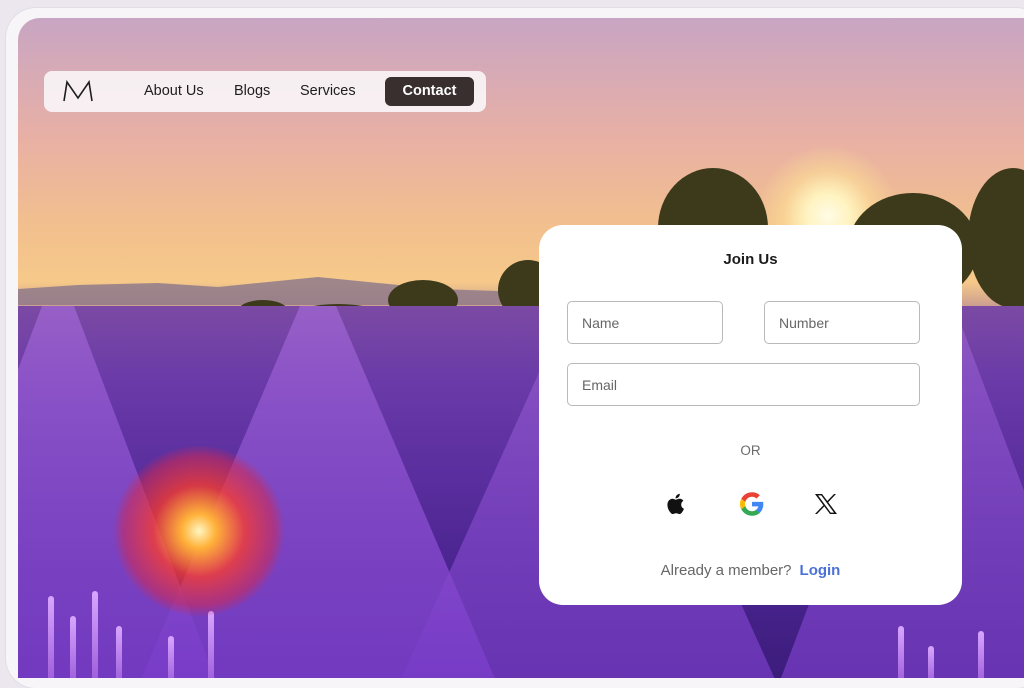  Describe the element at coordinates (328, 91) in the screenshot. I see `nav-services: Services` at that location.